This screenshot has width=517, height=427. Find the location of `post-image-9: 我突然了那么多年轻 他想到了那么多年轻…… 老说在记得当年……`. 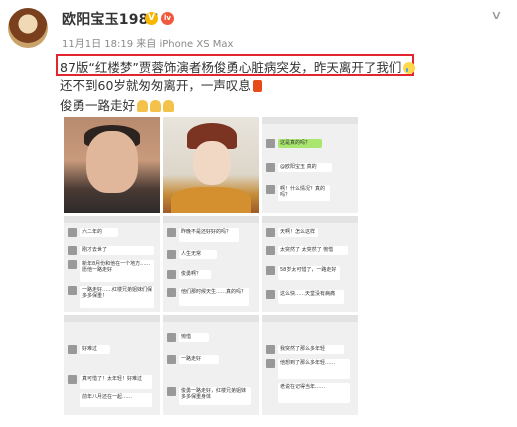

post-image-9: 我突然了那么多年轻 他想到了那么多年轻…… 老说在记得当年…… is located at coordinates (310, 365).